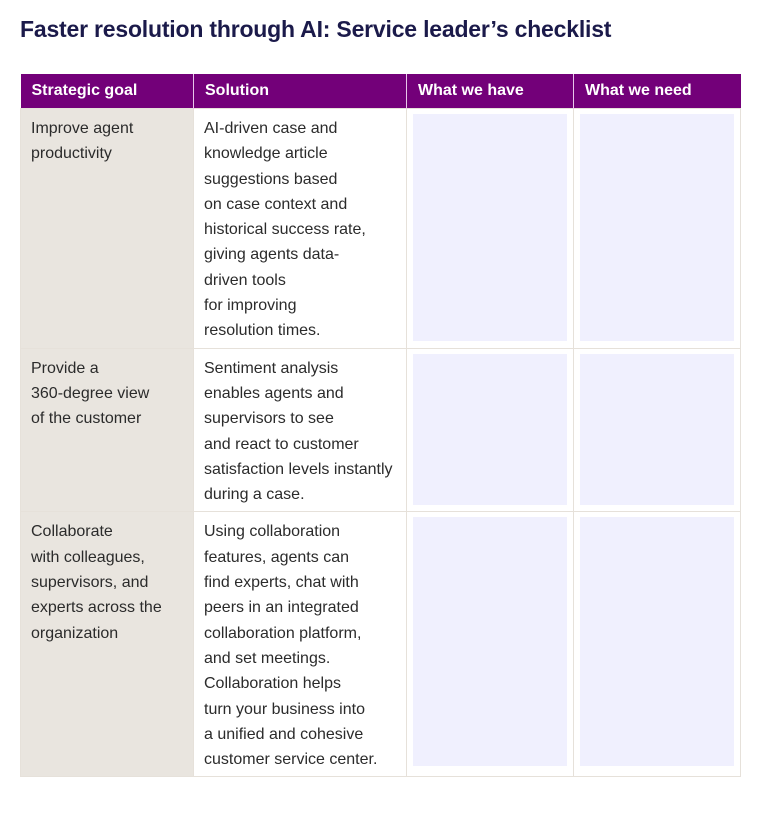  I want to click on header-what-we-need: What we need, so click(657, 91).